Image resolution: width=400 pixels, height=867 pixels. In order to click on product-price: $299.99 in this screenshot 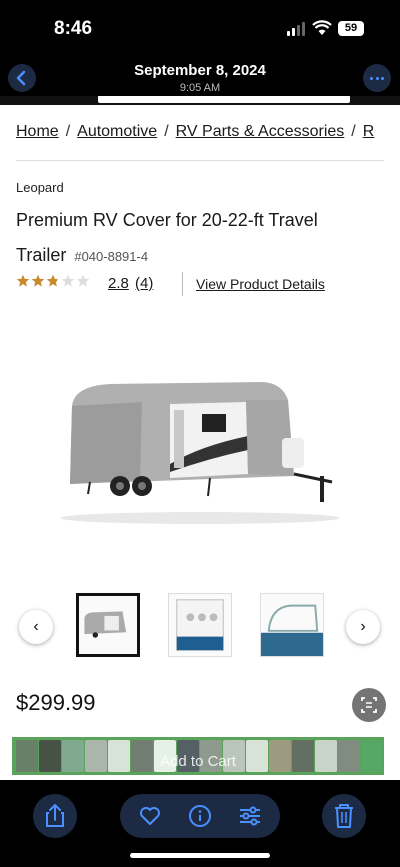, I will do `click(56, 702)`.